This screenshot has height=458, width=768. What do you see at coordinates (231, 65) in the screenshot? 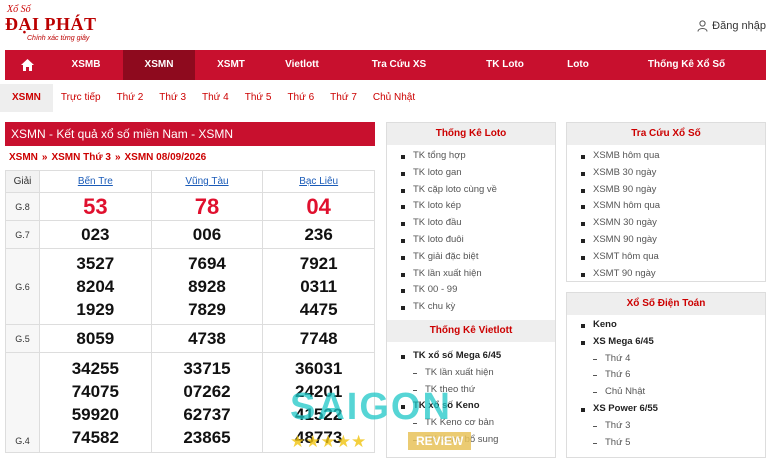
I see `nav-item-xsmt: XSMT` at bounding box center [231, 65].